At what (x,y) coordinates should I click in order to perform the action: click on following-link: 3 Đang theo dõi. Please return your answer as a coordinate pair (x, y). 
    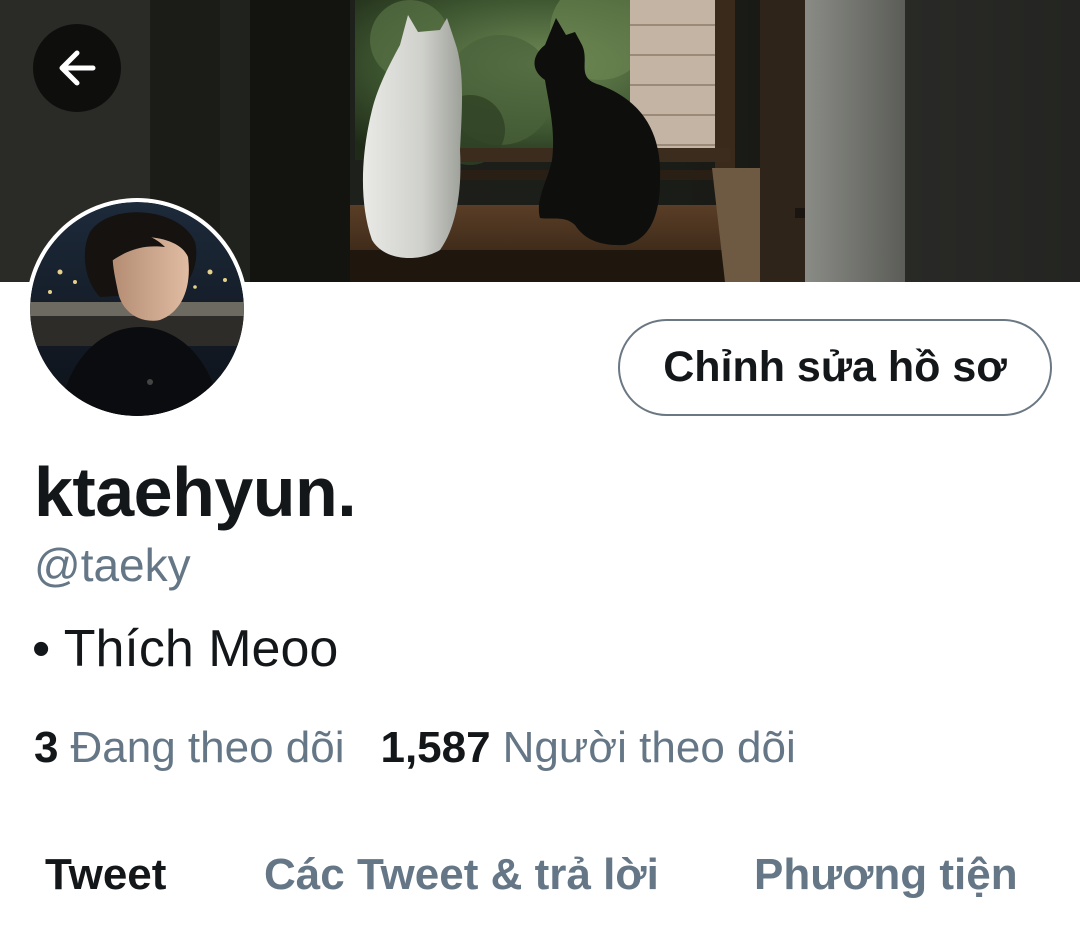
    Looking at the image, I should click on (189, 748).